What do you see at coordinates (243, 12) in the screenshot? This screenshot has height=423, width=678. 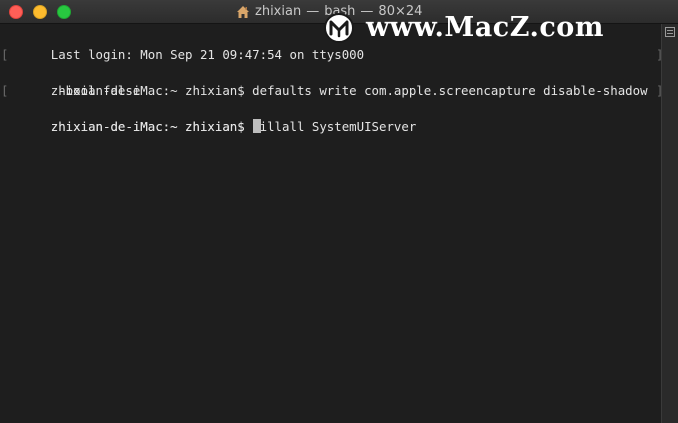 I see `house-icon` at bounding box center [243, 12].